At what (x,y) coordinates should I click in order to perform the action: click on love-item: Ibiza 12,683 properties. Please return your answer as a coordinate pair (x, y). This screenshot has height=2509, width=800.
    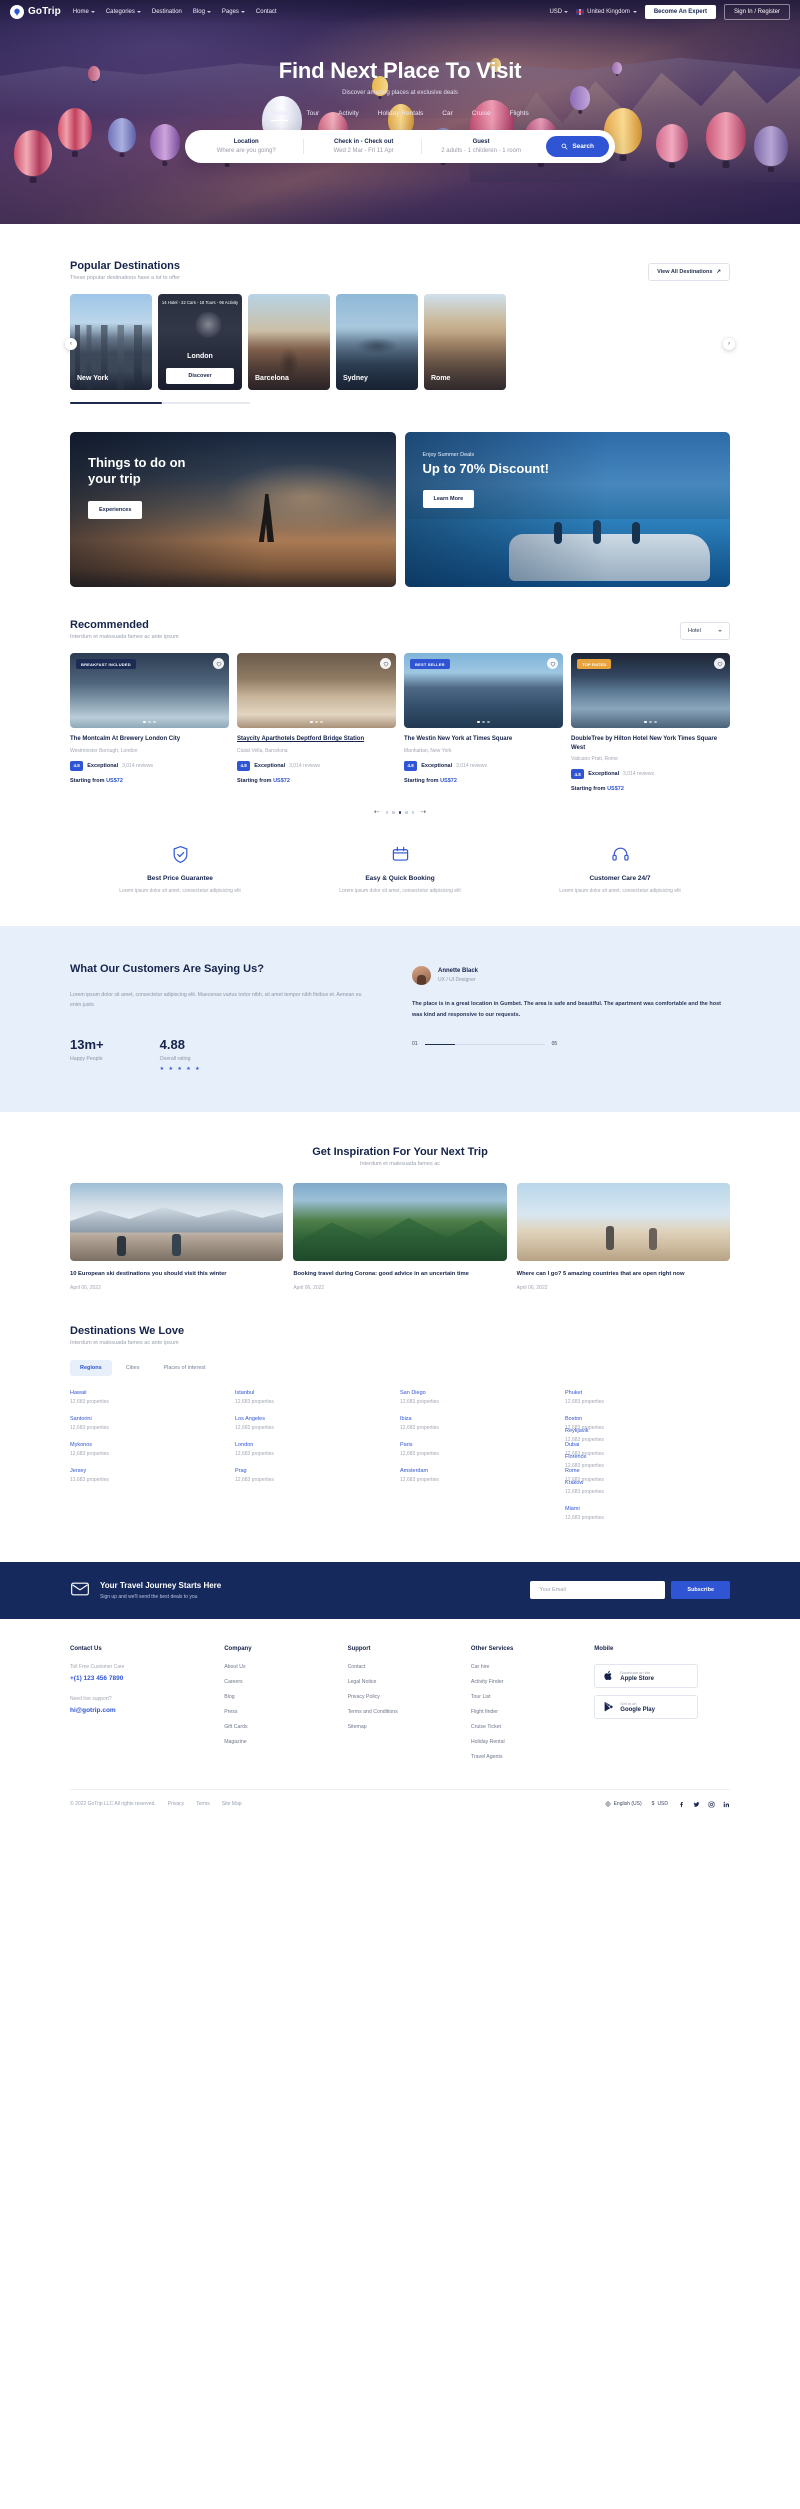
    Looking at the image, I should click on (482, 1423).